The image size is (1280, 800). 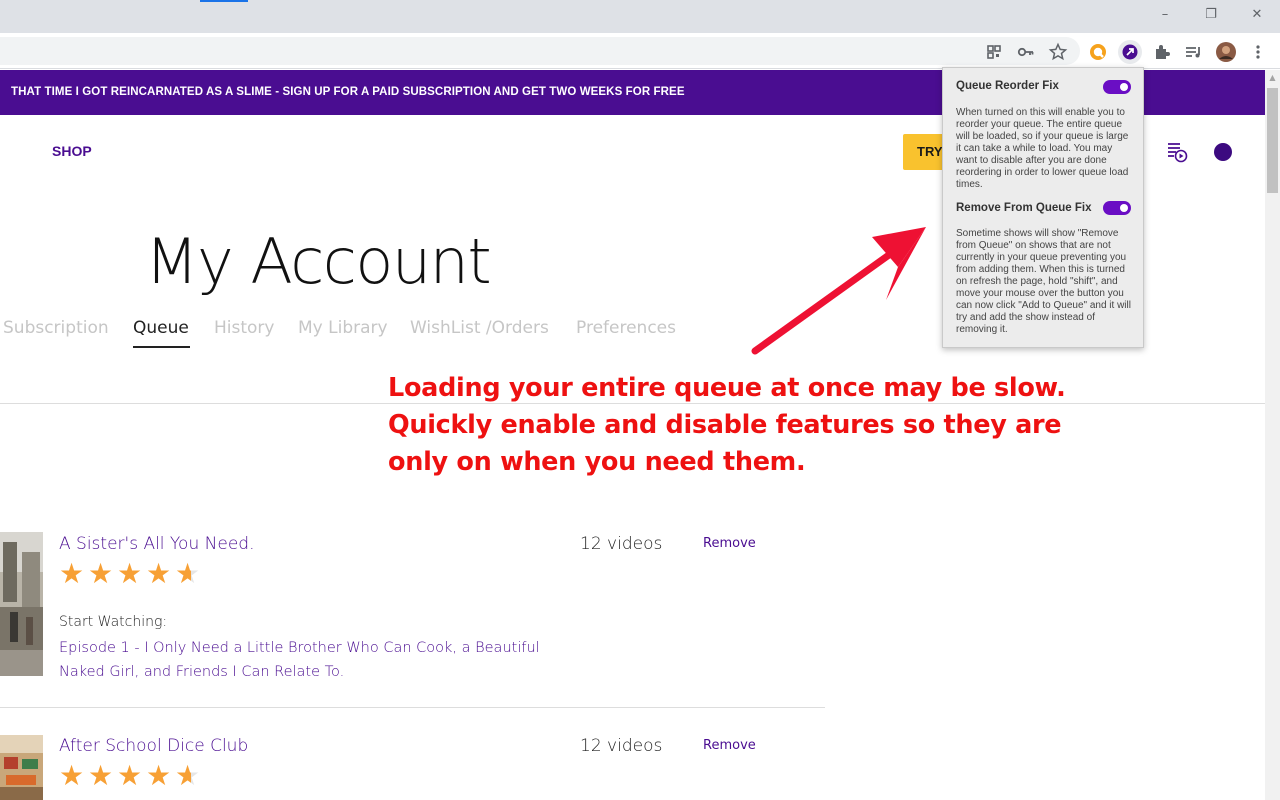 What do you see at coordinates (1130, 52) in the screenshot?
I see `queue-ext-icon` at bounding box center [1130, 52].